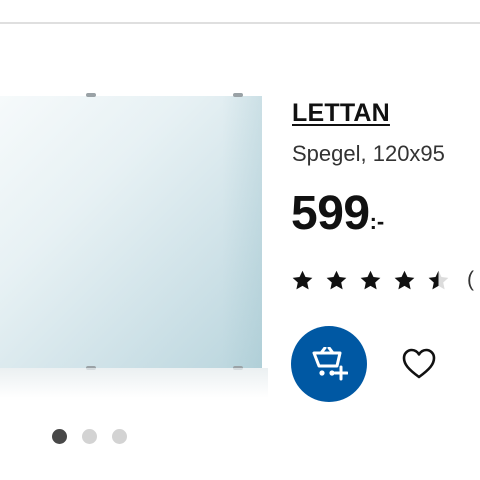 The height and width of the screenshot is (480, 480). What do you see at coordinates (341, 113) in the screenshot?
I see `product-name-link: LETTAN` at bounding box center [341, 113].